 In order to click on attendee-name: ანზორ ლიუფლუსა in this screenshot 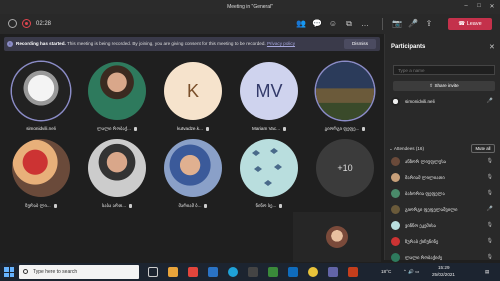, I will do `click(426, 161)`.